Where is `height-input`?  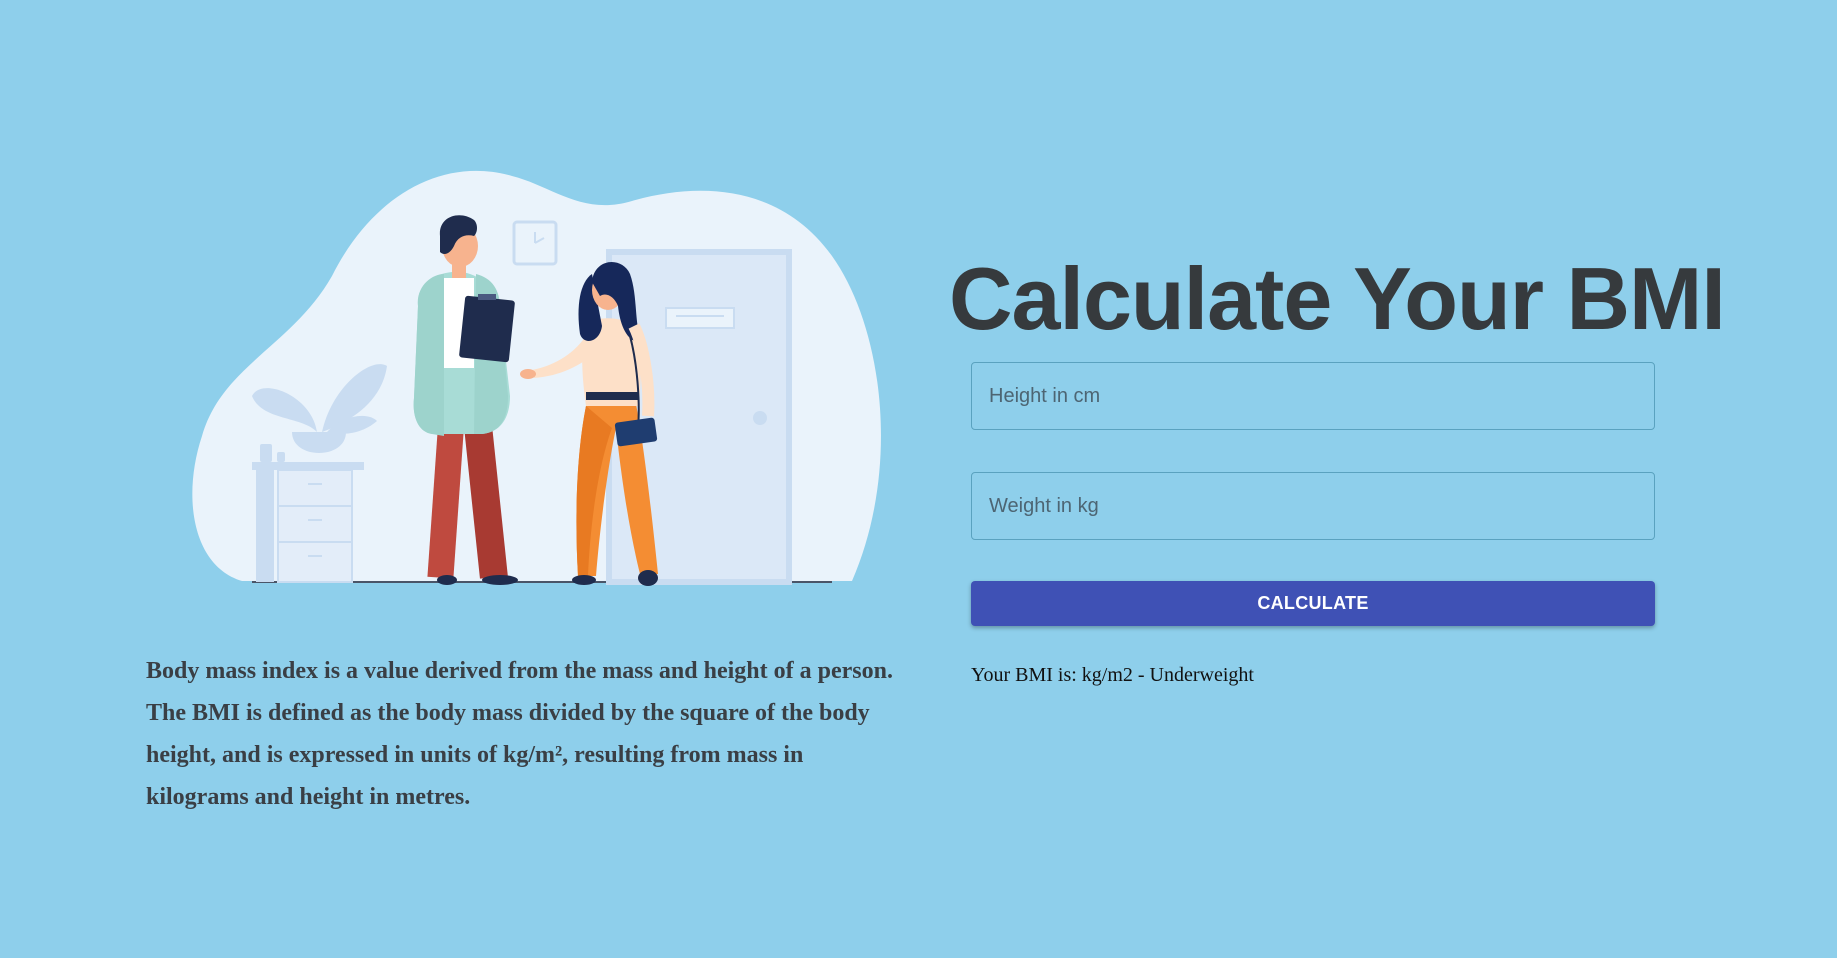 height-input is located at coordinates (1313, 396).